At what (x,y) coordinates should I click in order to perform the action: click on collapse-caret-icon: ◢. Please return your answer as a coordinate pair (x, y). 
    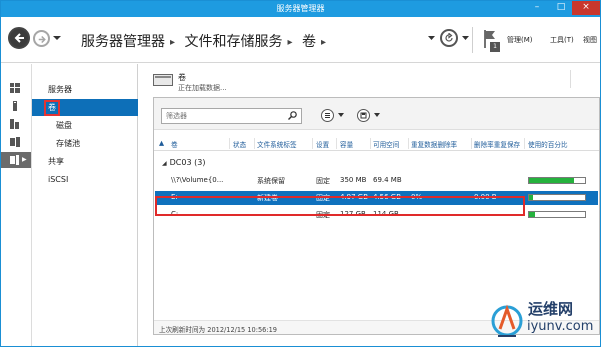
    Looking at the image, I should click on (164, 163).